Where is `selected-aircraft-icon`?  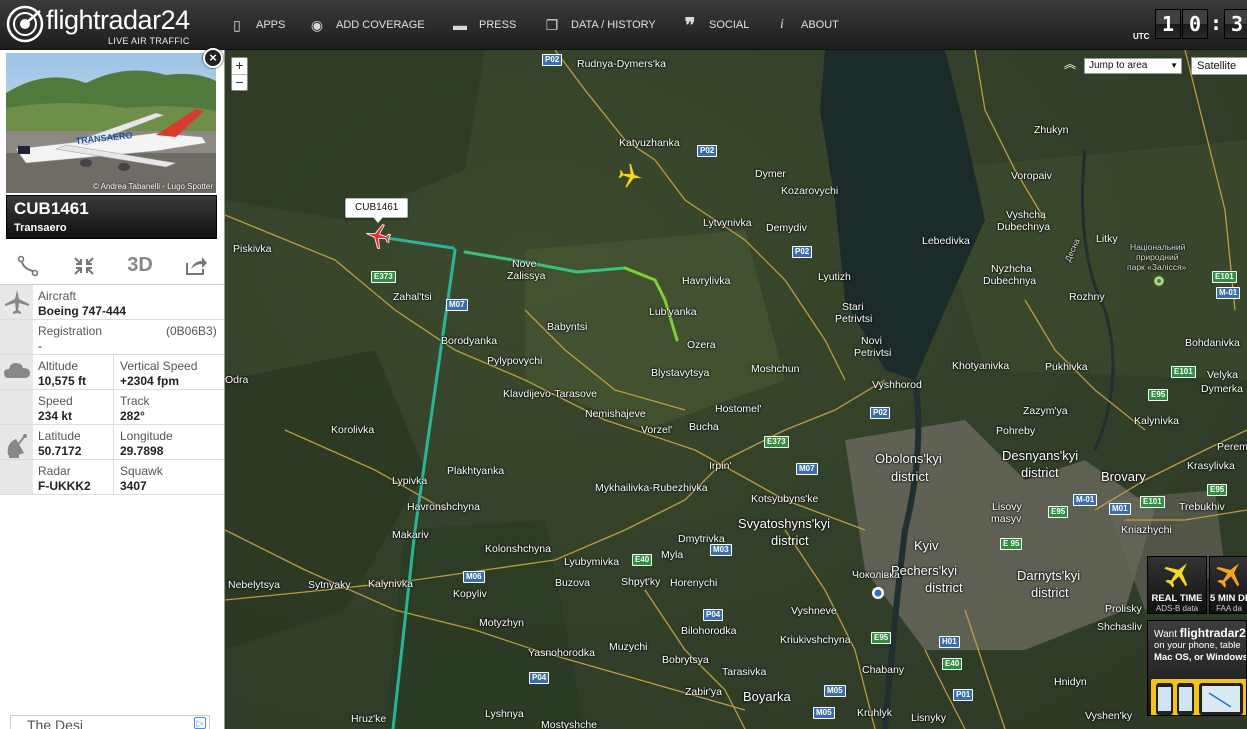 selected-aircraft-icon is located at coordinates (378, 236).